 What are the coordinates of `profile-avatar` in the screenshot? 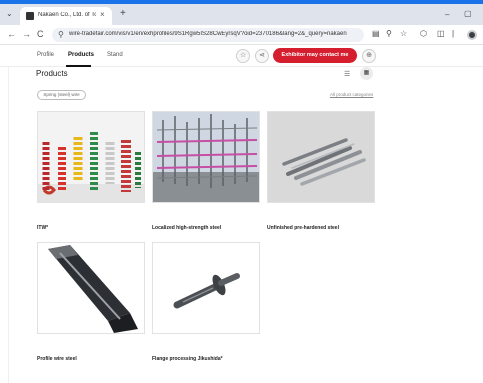 It's located at (472, 35).